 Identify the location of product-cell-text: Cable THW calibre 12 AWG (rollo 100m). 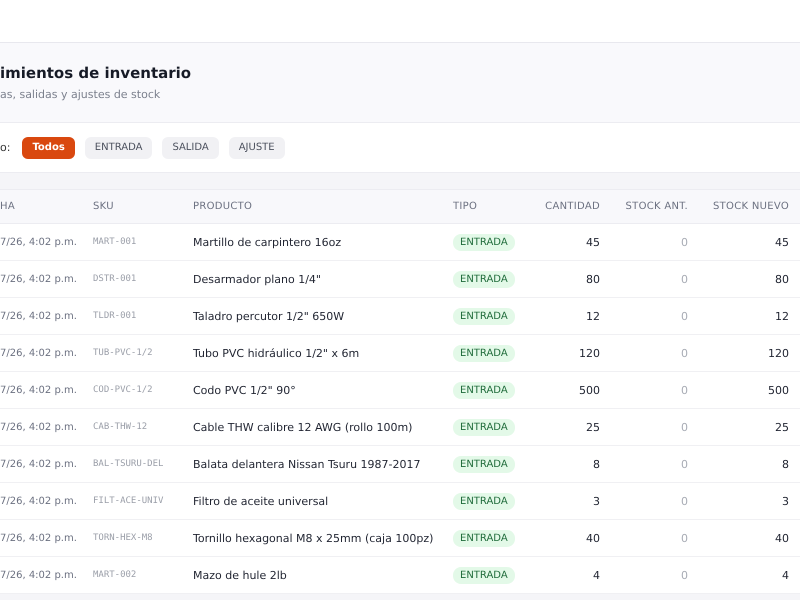
(303, 427).